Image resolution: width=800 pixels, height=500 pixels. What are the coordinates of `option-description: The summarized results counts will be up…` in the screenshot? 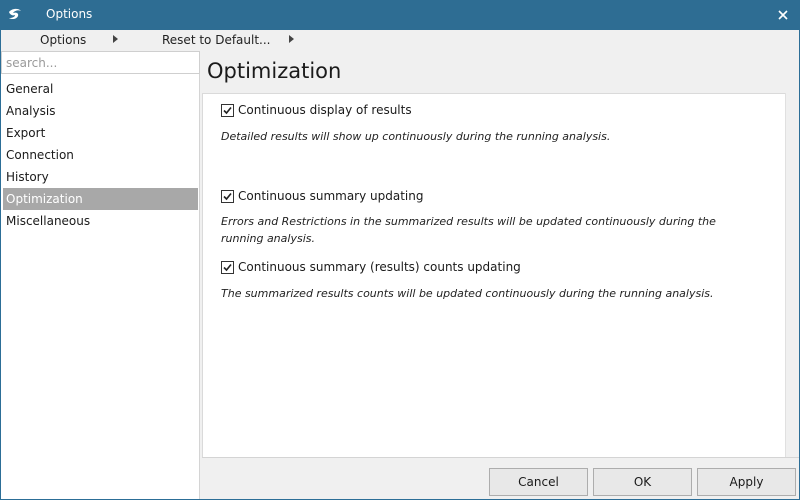 It's located at (467, 293).